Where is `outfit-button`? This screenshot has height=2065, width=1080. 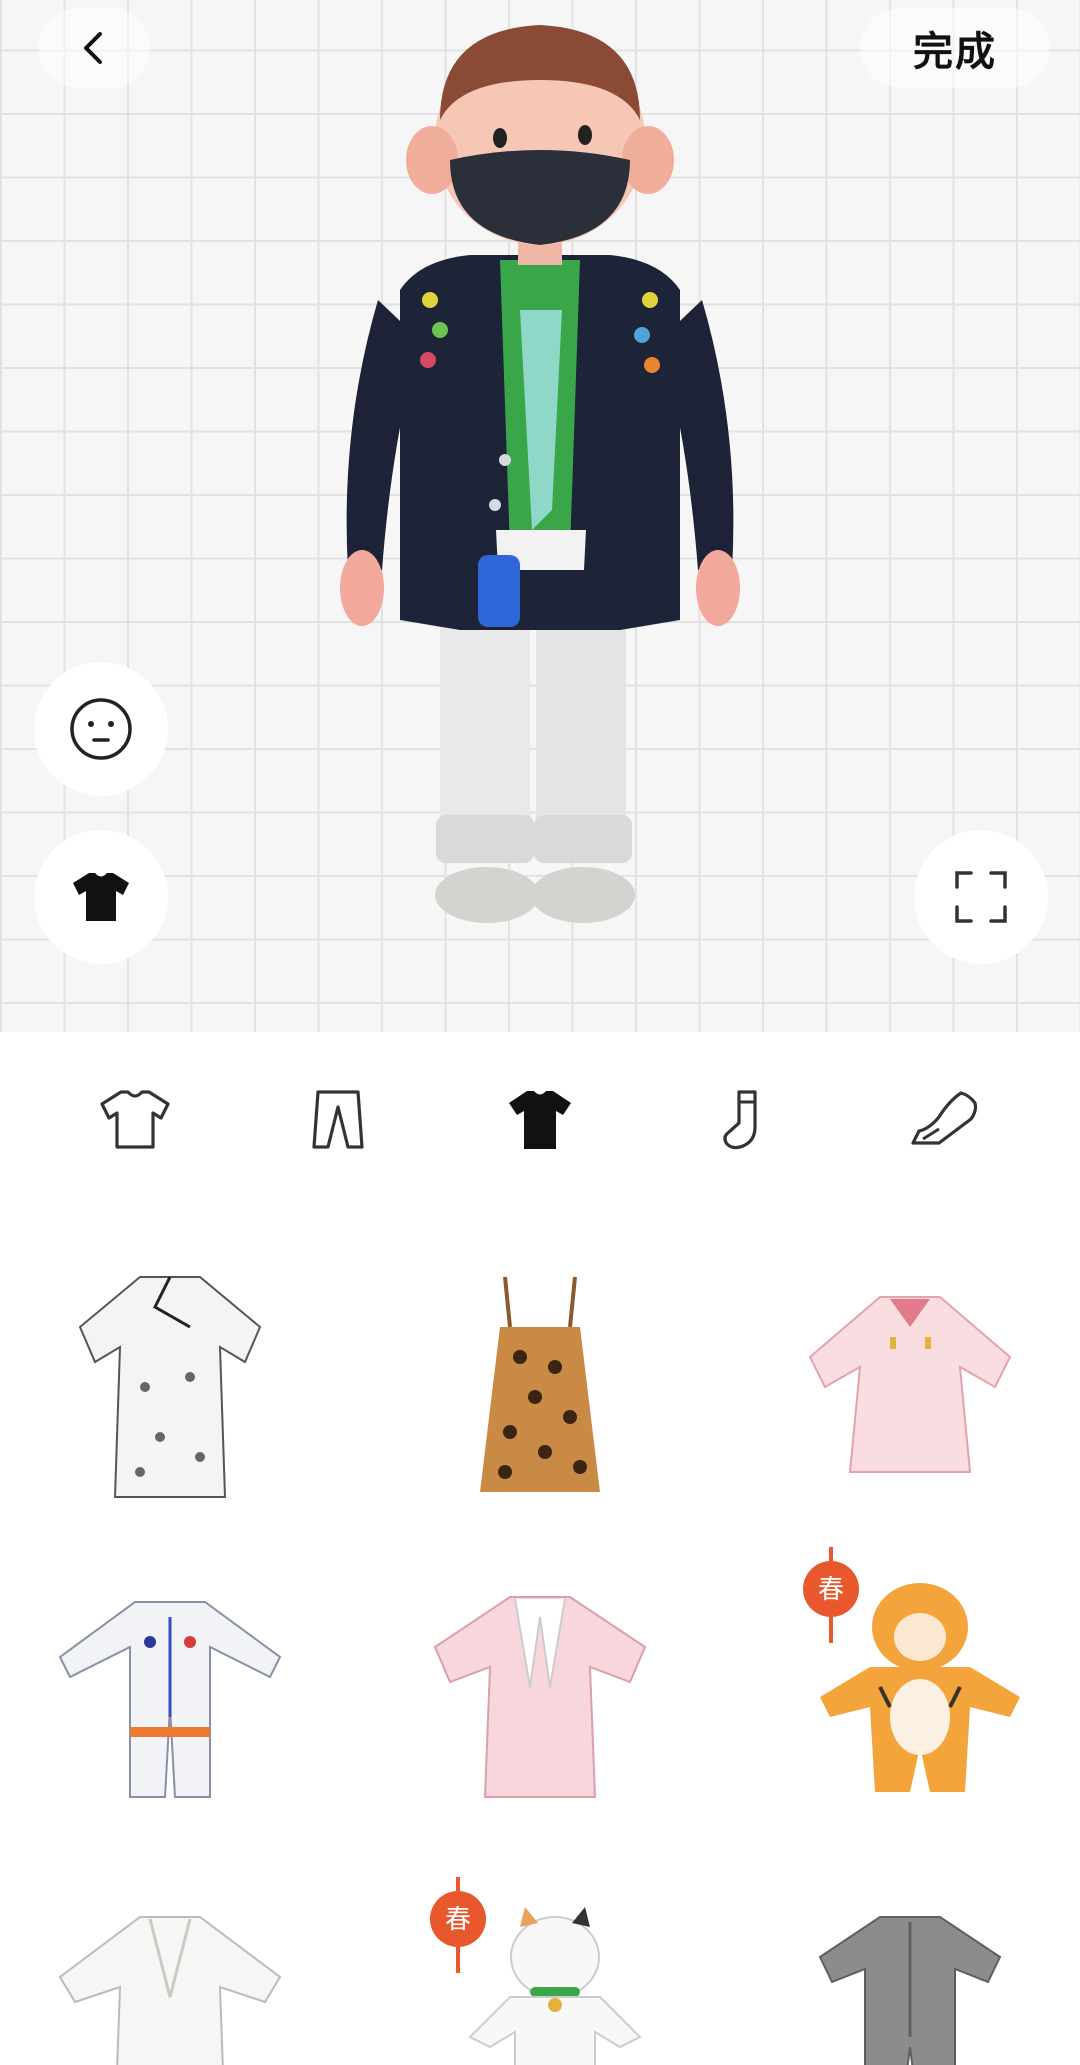 outfit-button is located at coordinates (101, 897).